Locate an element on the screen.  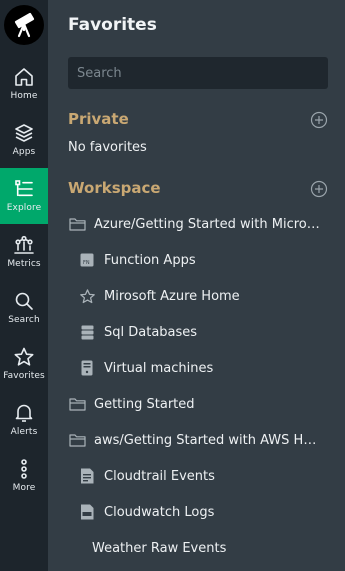
nav-metrics: Metrics is located at coordinates (24, 252).